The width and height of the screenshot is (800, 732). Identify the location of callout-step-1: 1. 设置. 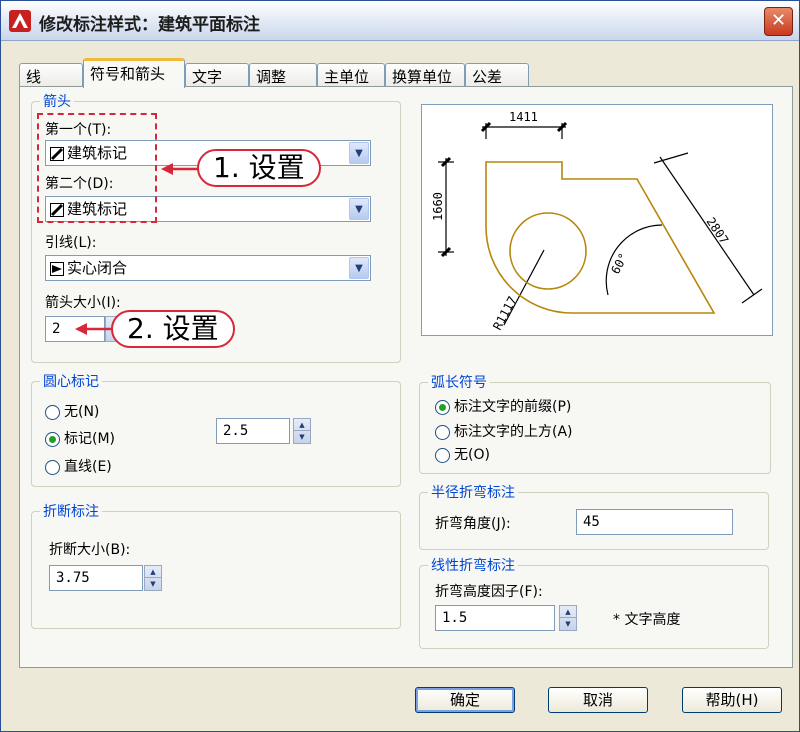
(259, 168).